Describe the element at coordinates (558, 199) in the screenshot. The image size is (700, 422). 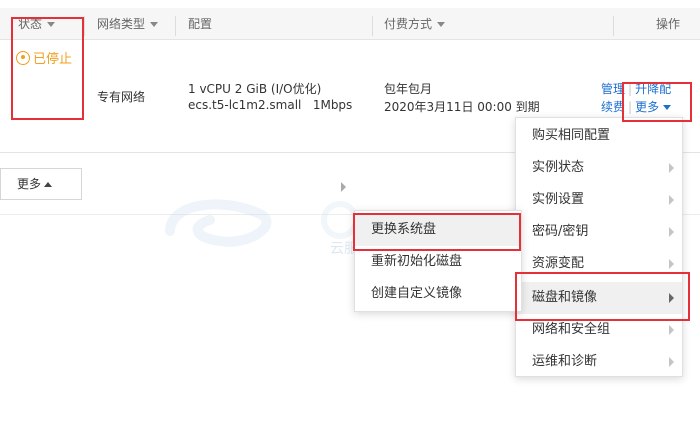
I see `menu-item-label: 实例设置` at that location.